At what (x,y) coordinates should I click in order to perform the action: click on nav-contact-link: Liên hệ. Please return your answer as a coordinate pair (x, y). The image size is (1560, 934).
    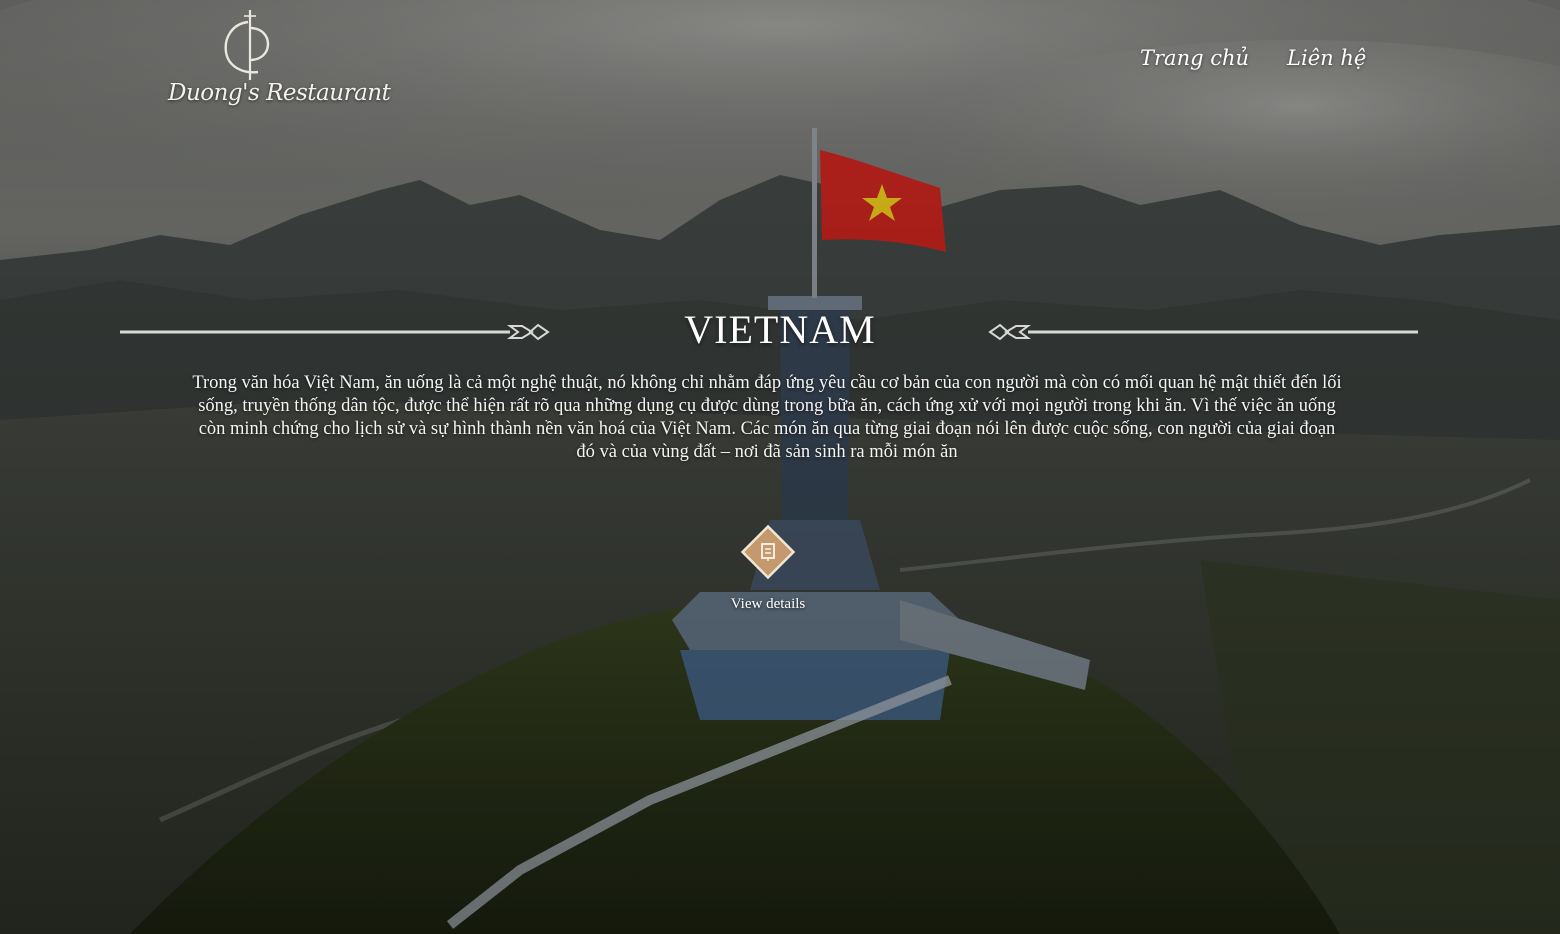
    Looking at the image, I should click on (1326, 58).